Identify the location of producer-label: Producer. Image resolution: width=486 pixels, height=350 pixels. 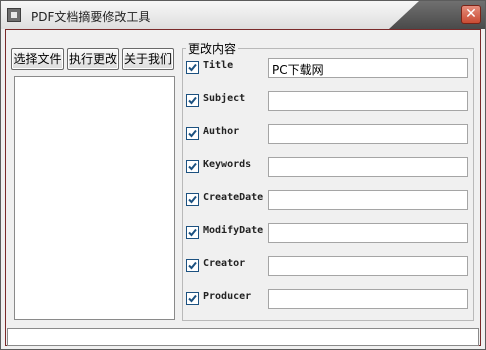
(227, 296).